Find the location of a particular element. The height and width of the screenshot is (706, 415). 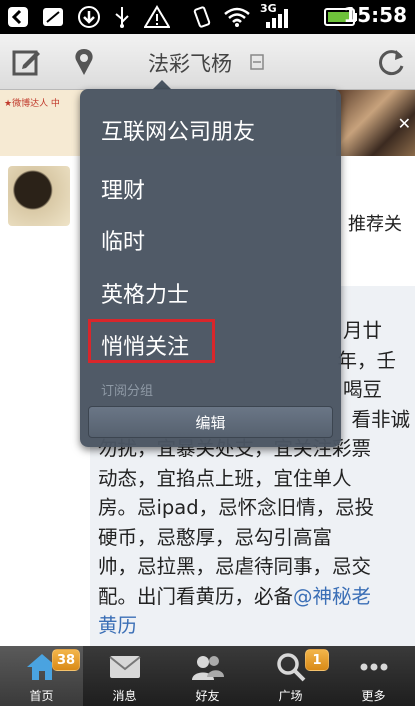

compose-icon is located at coordinates (26, 62).